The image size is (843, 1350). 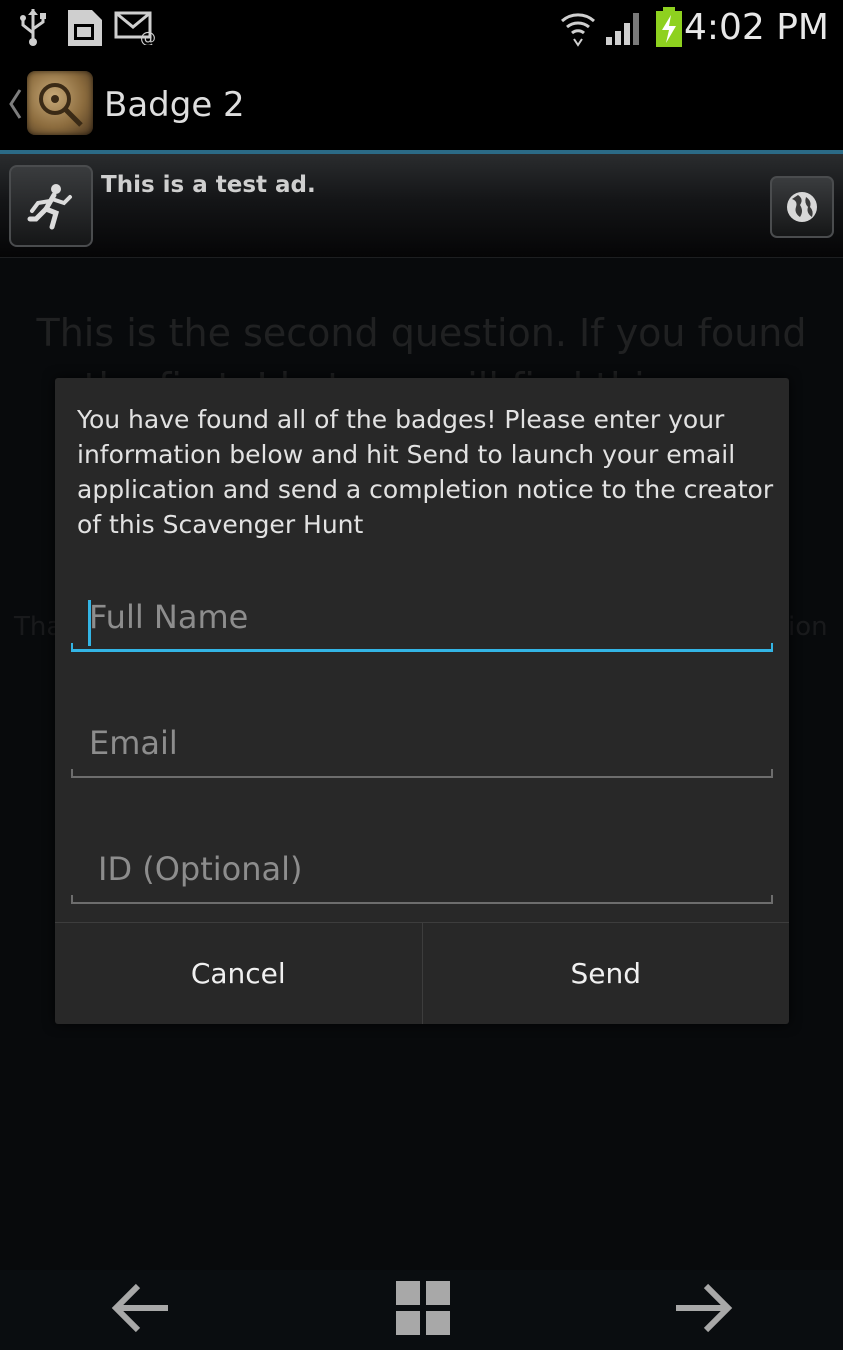 I want to click on email-underline, so click(x=422, y=773).